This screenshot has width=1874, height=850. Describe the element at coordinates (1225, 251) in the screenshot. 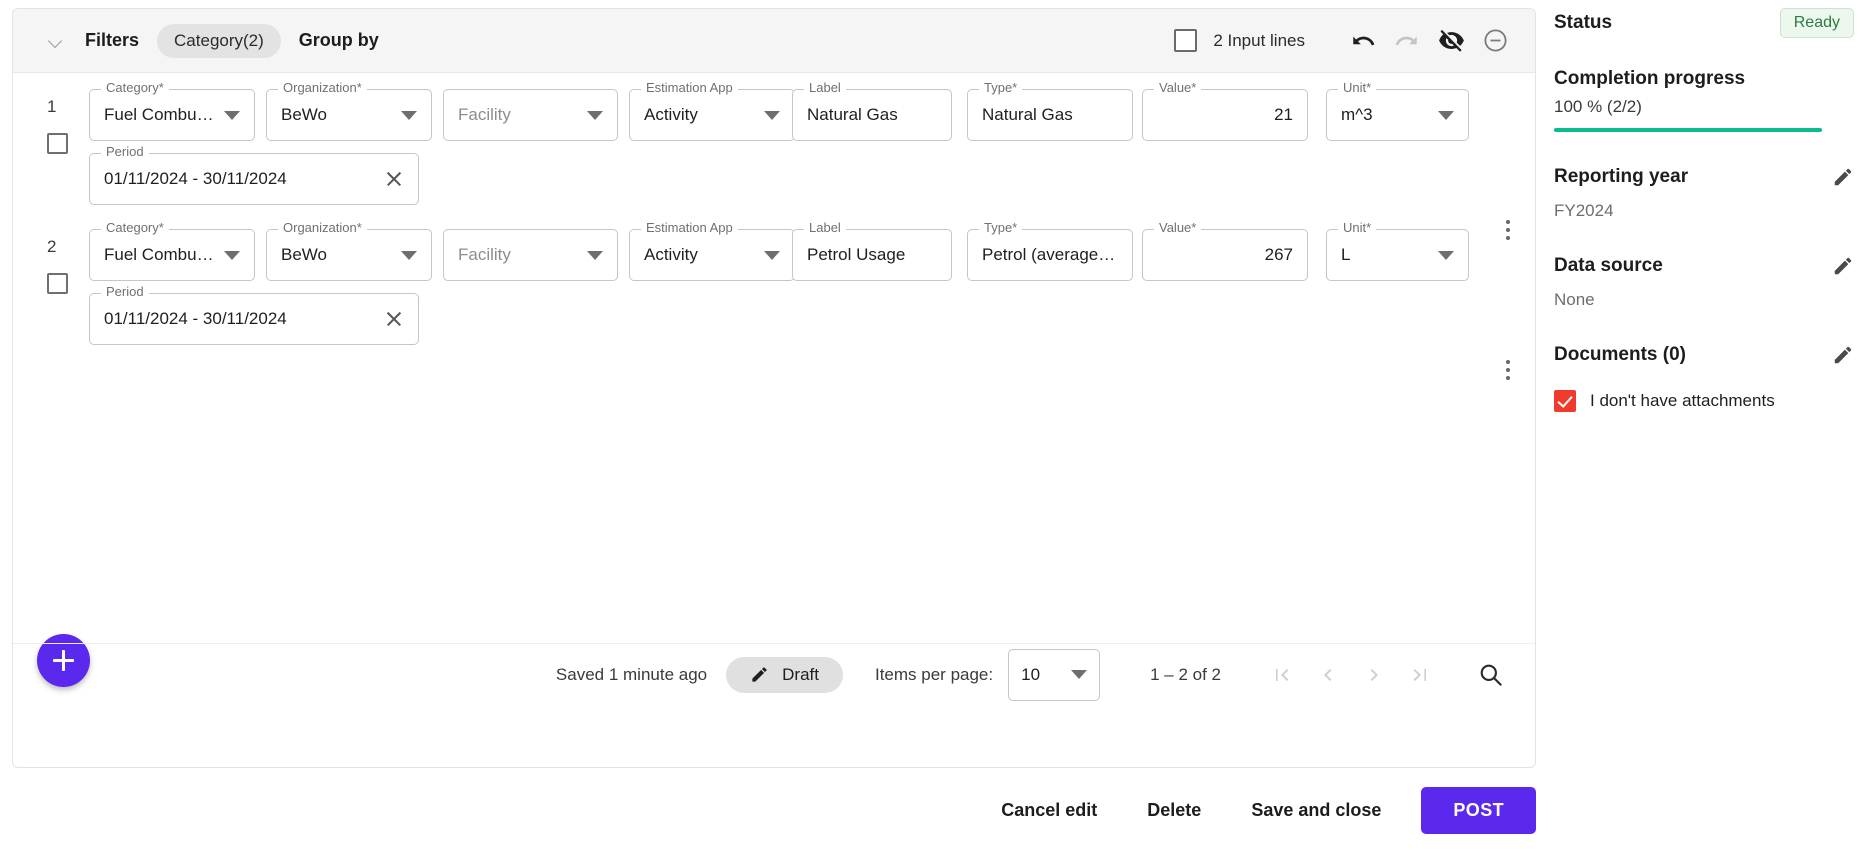

I see `value-input: Value* 267` at that location.